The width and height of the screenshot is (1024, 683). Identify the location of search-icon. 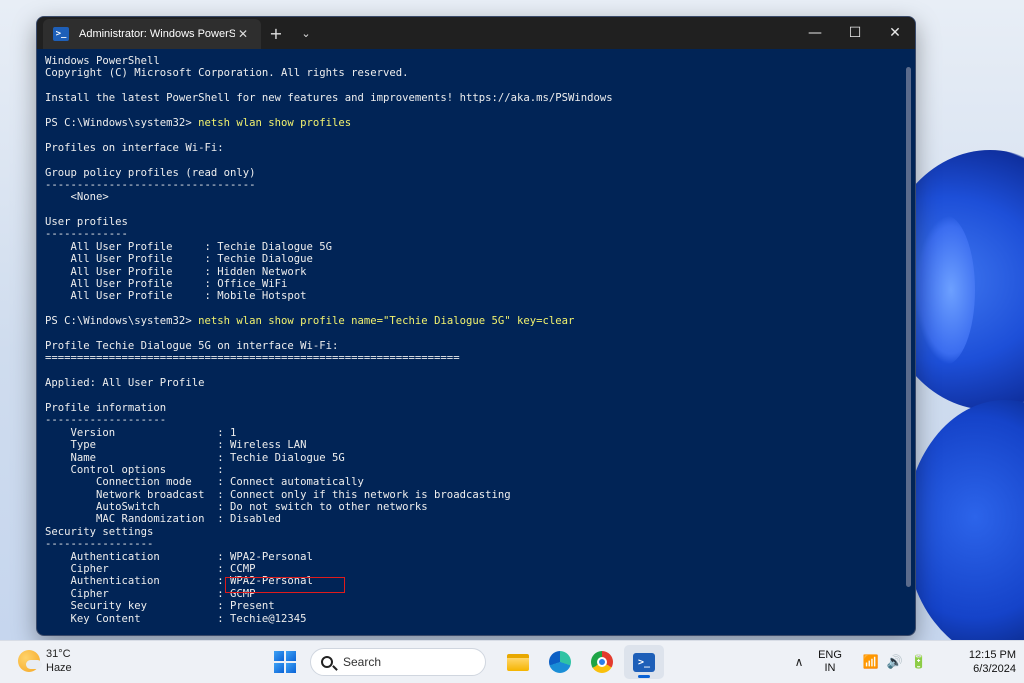
(327, 662).